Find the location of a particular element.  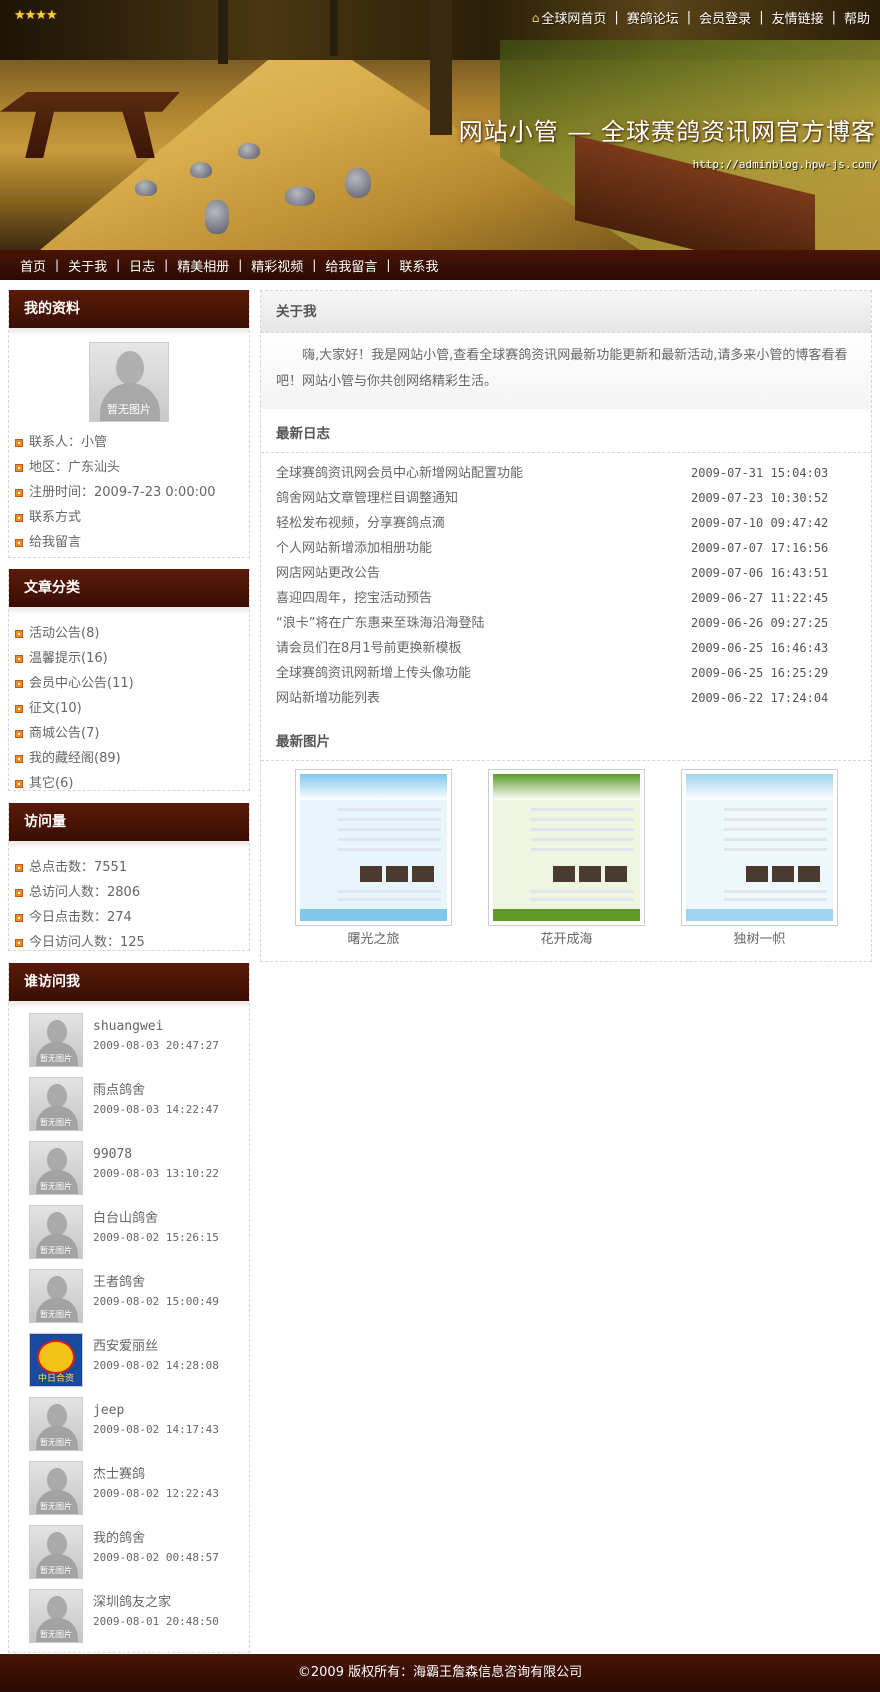

visitor-item: 暂无图片 jeep 2009-08-02 14:17:43 is located at coordinates (129, 1423).